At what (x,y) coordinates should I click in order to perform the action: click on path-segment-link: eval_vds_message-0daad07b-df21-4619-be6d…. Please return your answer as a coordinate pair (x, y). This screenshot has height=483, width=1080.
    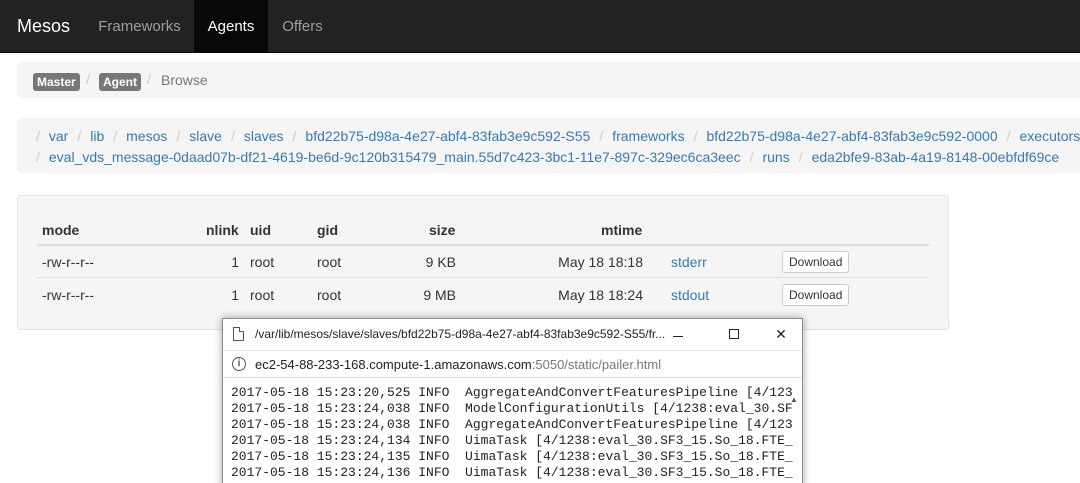
    Looking at the image, I should click on (399, 157).